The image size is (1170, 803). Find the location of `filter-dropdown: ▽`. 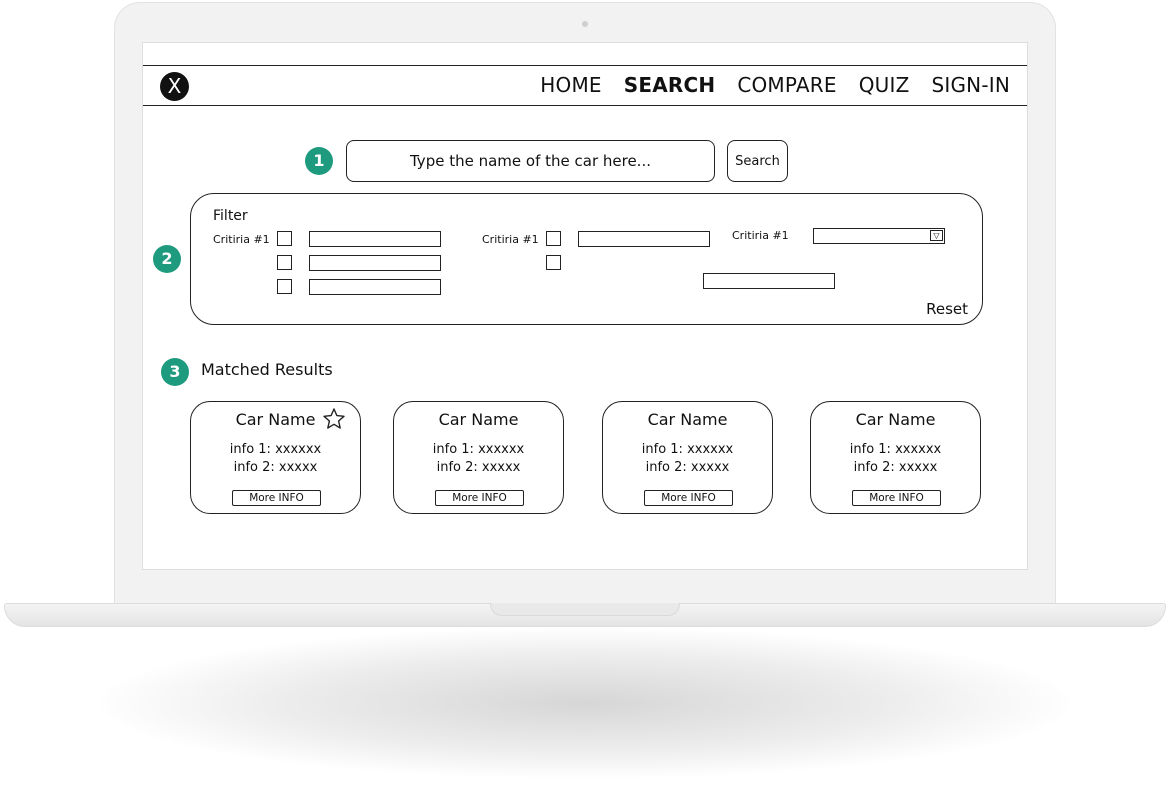

filter-dropdown: ▽ is located at coordinates (879, 236).